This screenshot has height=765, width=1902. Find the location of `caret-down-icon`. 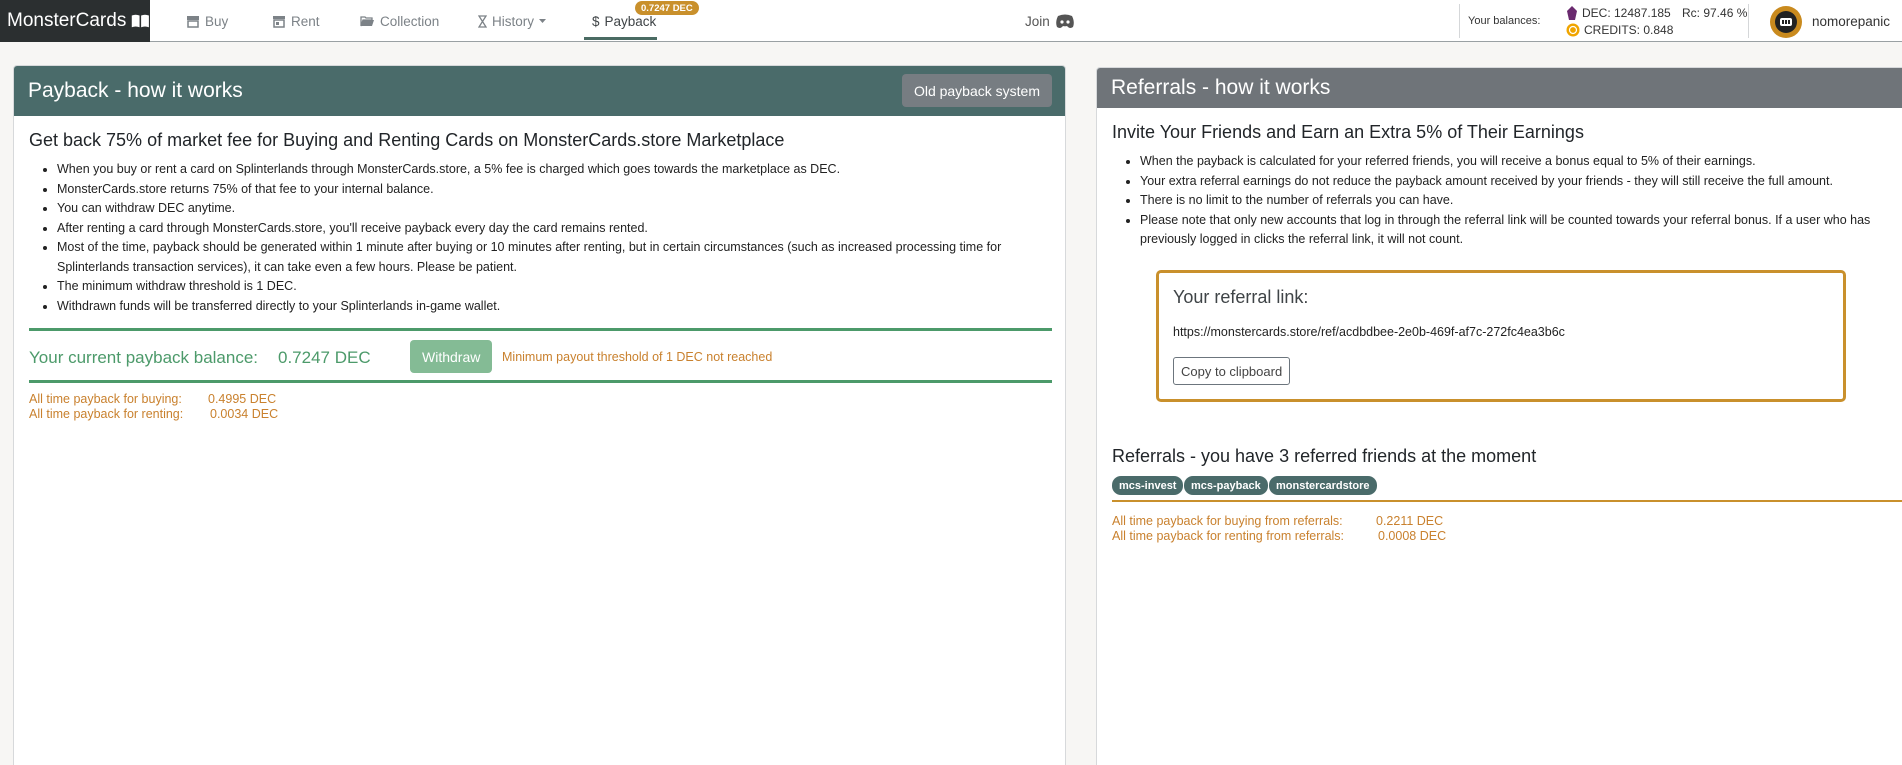

caret-down-icon is located at coordinates (543, 20).